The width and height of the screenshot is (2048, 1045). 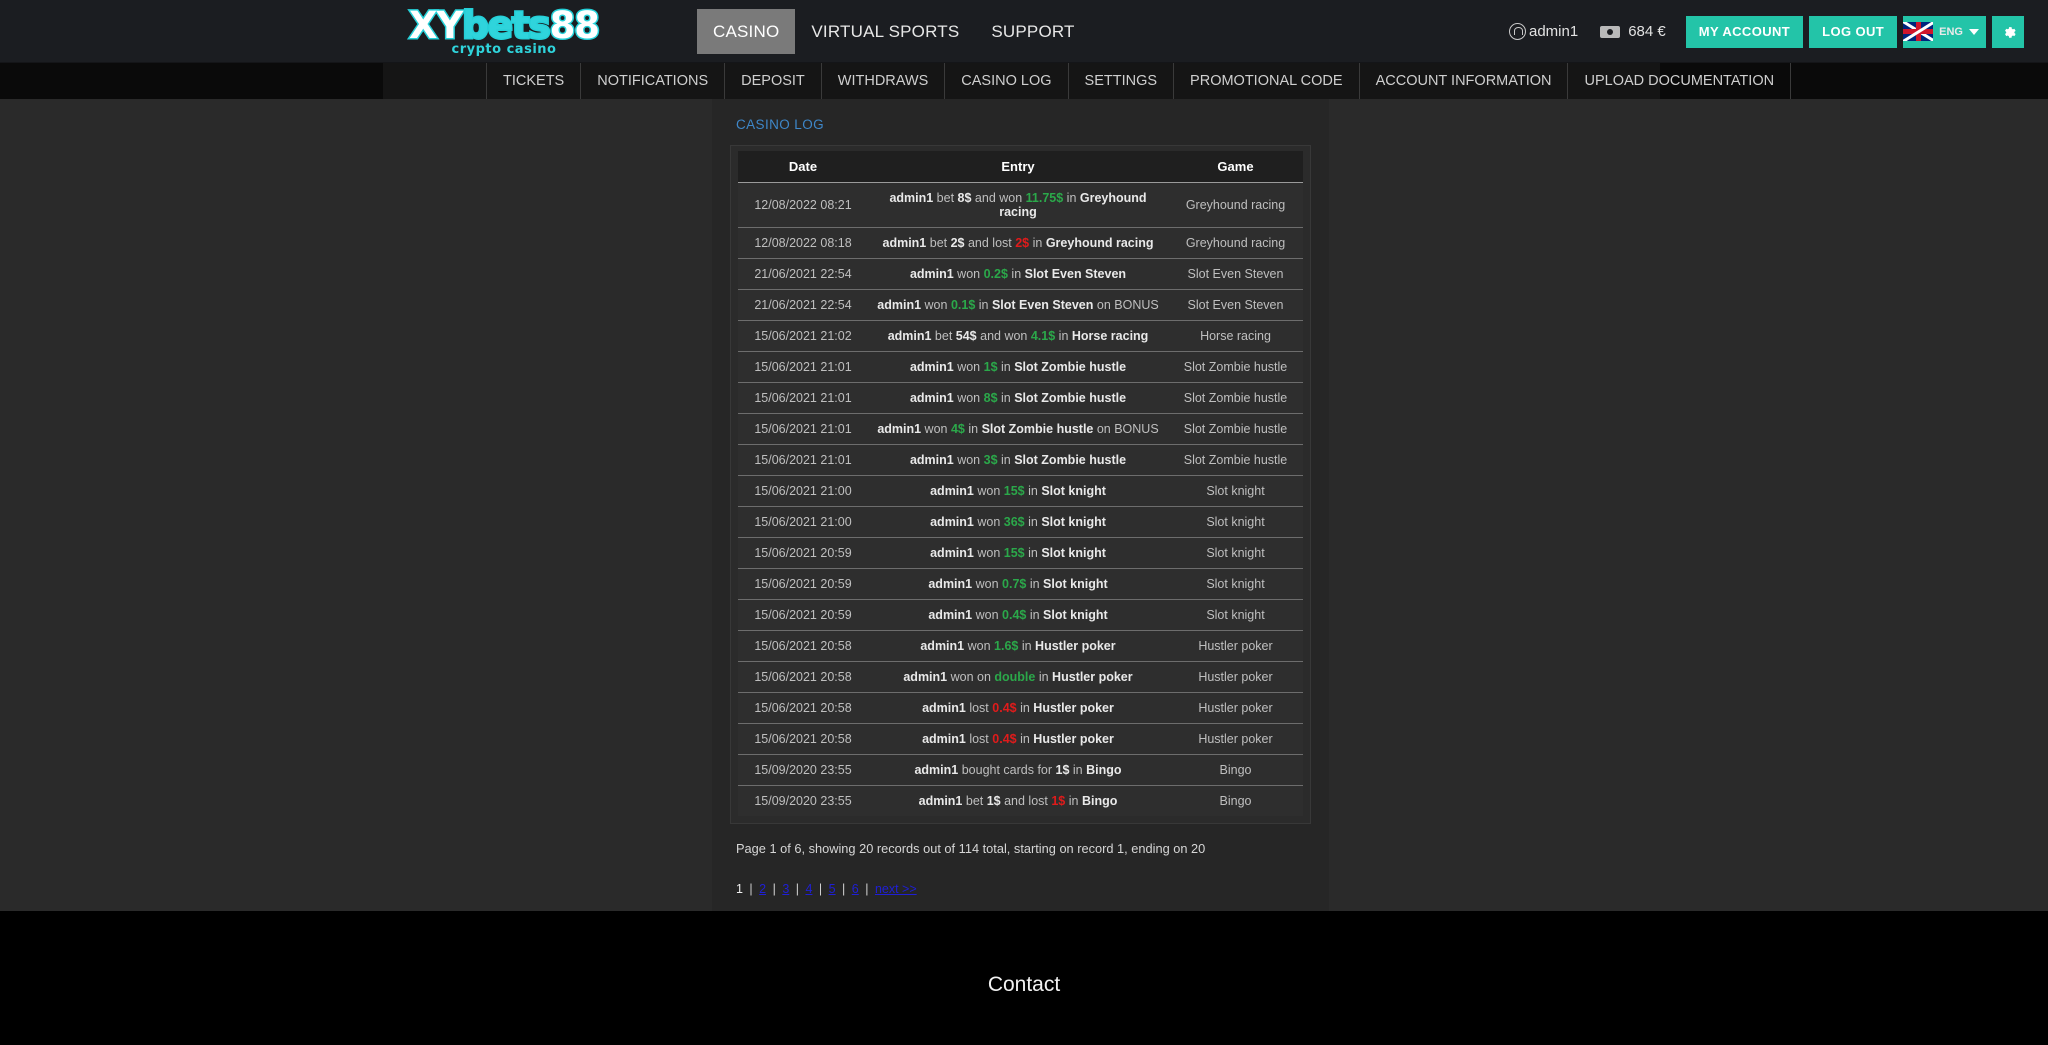 What do you see at coordinates (1543, 31) in the screenshot?
I see `username-display: admin1` at bounding box center [1543, 31].